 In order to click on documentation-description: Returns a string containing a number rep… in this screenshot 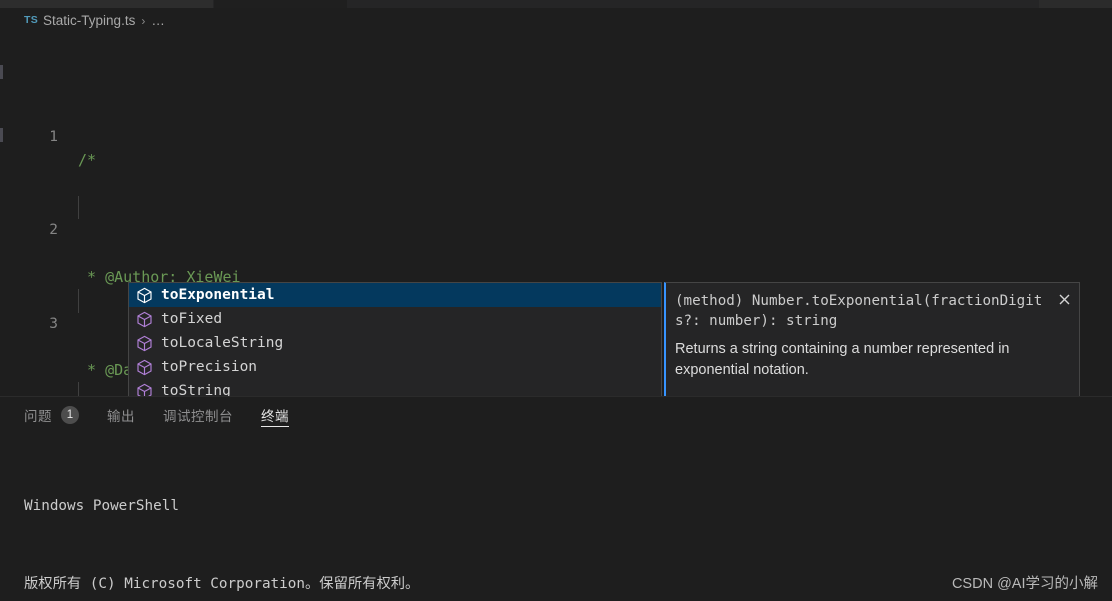, I will do `click(842, 359)`.